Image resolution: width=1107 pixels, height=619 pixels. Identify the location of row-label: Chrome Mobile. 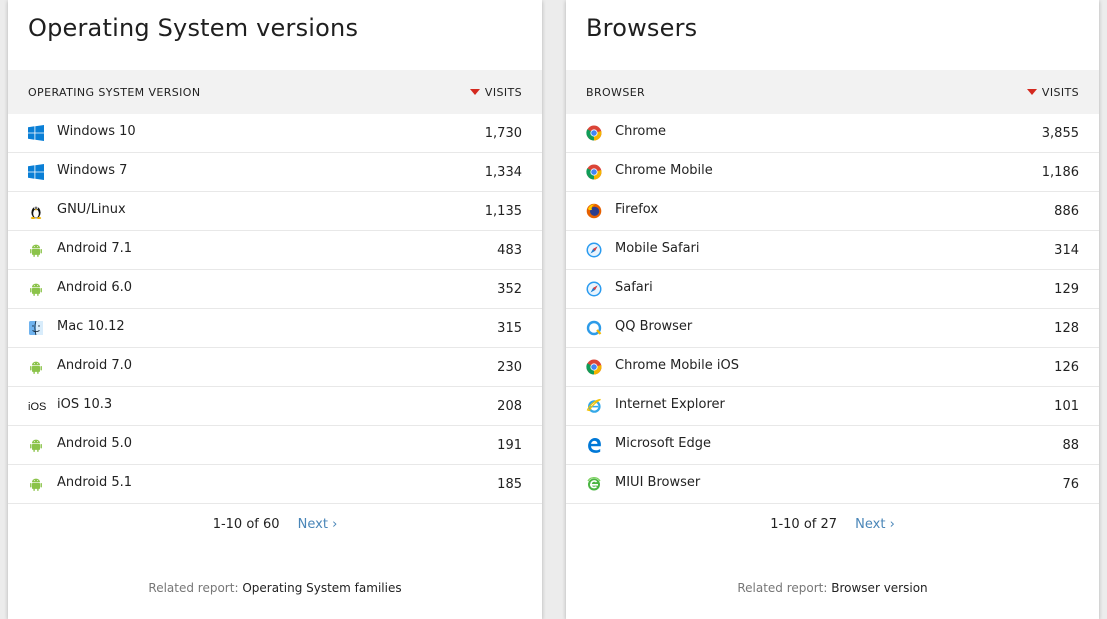
(664, 170).